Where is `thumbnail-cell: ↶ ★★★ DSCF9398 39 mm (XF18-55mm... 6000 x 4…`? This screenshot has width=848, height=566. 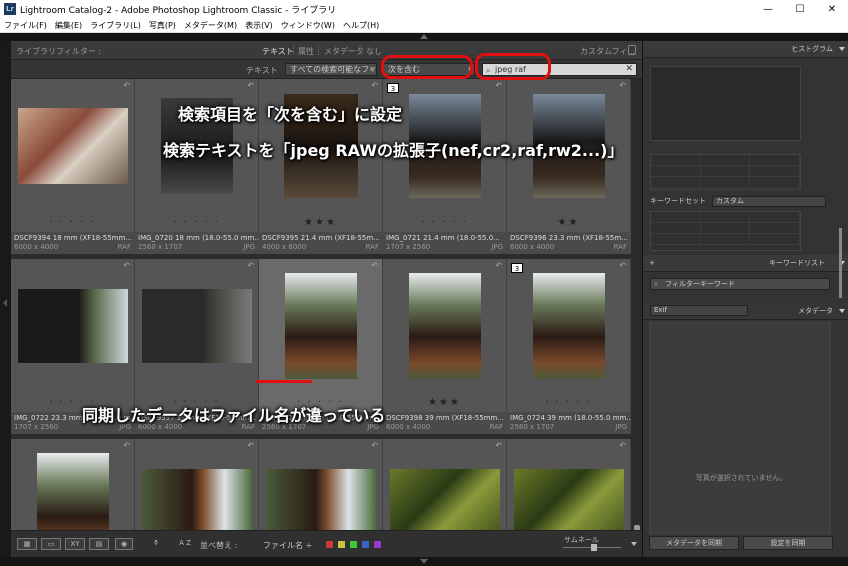
thumbnail-cell: ↶ ★★★ DSCF9398 39 mm (XF18-55mm... 6000 x 4… is located at coordinates (445, 346).